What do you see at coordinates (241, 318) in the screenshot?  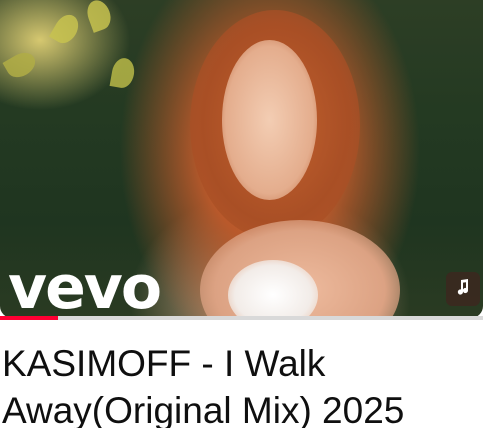 I see `watch-progress-bar` at bounding box center [241, 318].